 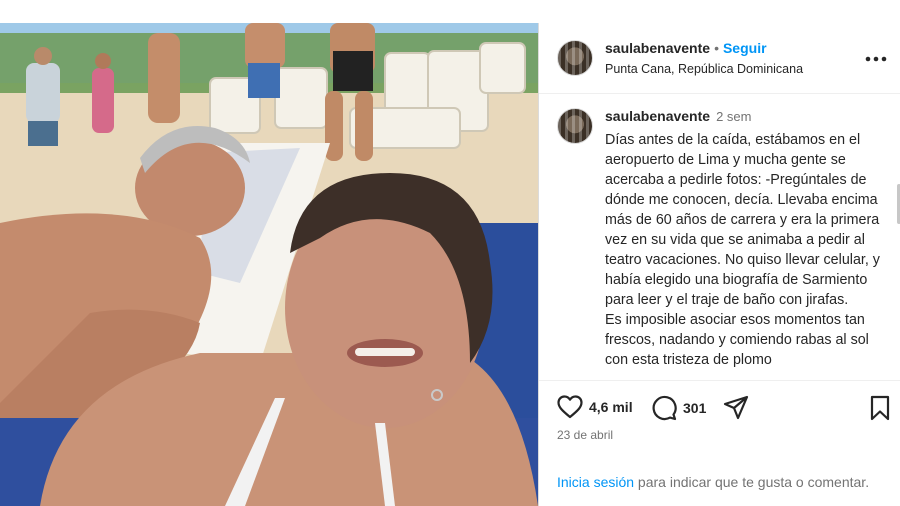 I want to click on login-prompt-text: para indicar que te gusta o comentar., so click(x=752, y=482).